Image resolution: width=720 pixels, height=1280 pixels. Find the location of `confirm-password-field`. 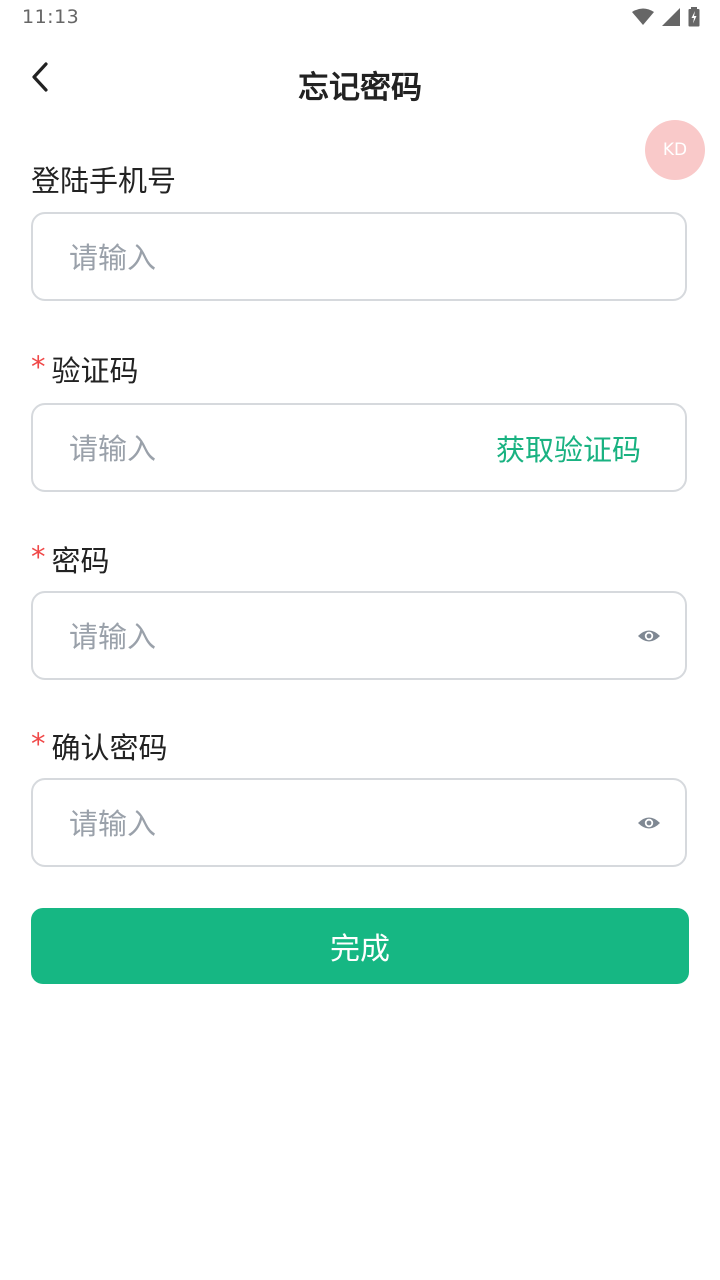

confirm-password-field is located at coordinates (359, 822).